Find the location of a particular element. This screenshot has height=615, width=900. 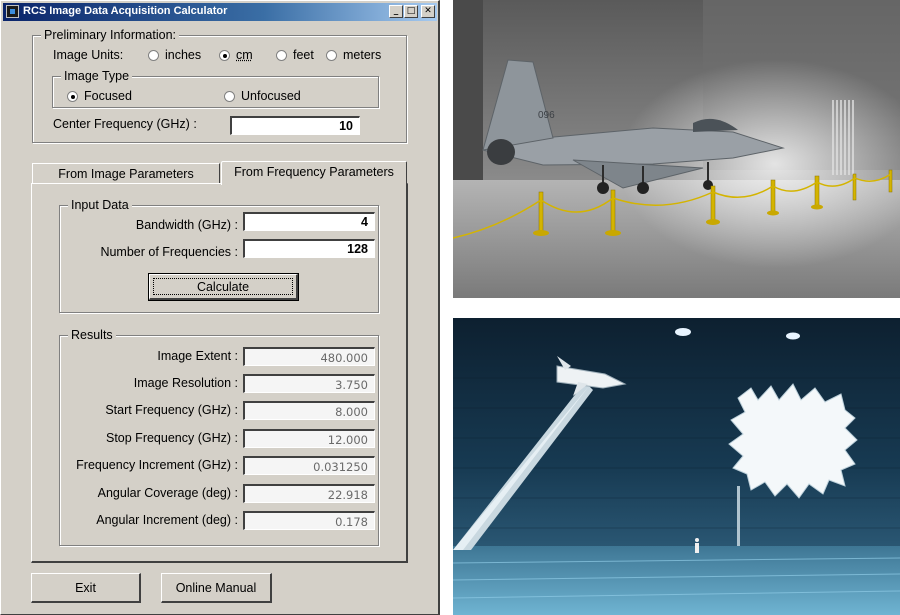

radio-focused-label: Focused is located at coordinates (108, 96).